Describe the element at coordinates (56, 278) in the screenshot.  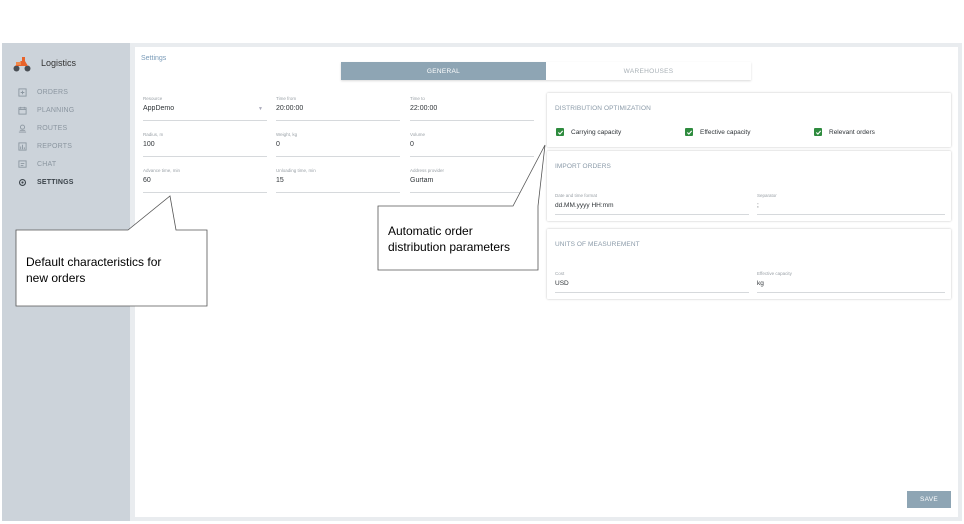
I see `callout-line: new orders` at that location.